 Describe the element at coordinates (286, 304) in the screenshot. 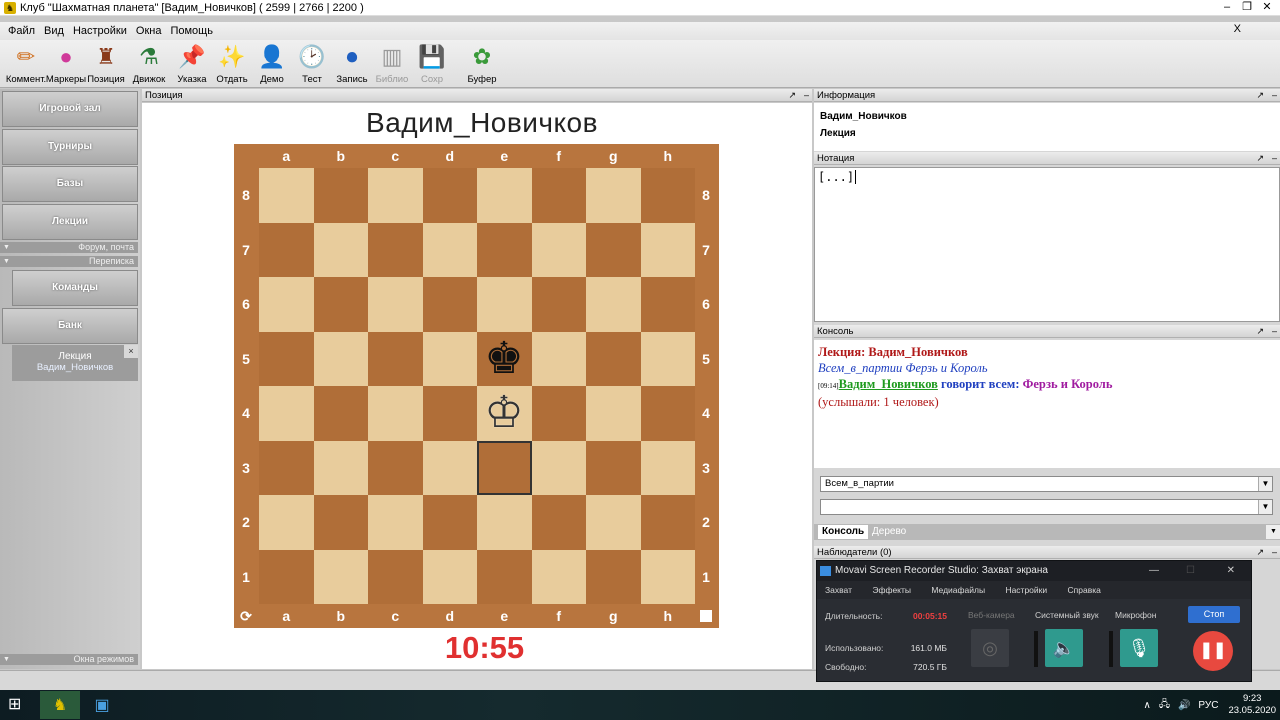

I see `square-a6` at that location.